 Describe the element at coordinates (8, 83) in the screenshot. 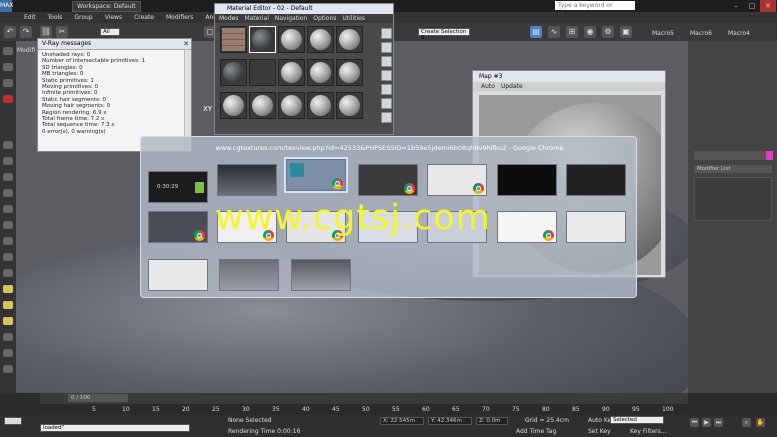

I see `hierarchy-icon` at that location.